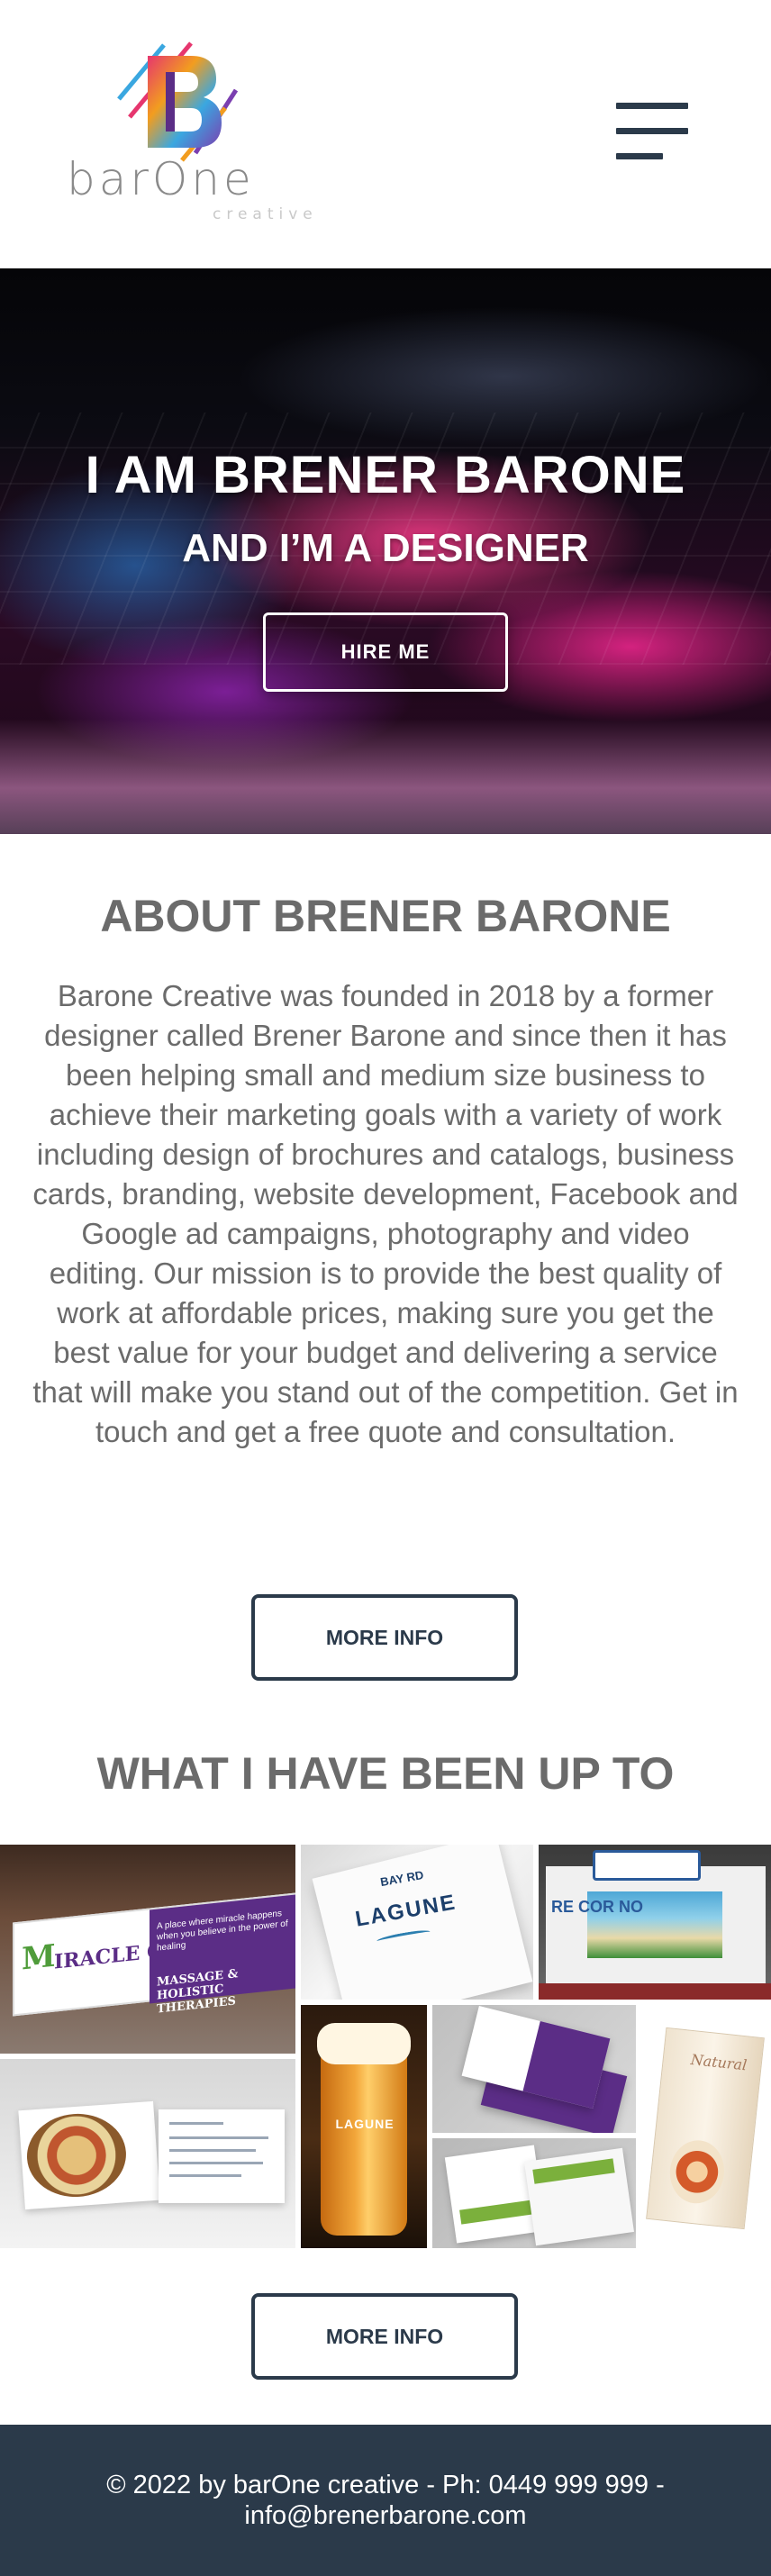 The image size is (771, 2576). I want to click on flyer-pizza, so click(89, 2155).